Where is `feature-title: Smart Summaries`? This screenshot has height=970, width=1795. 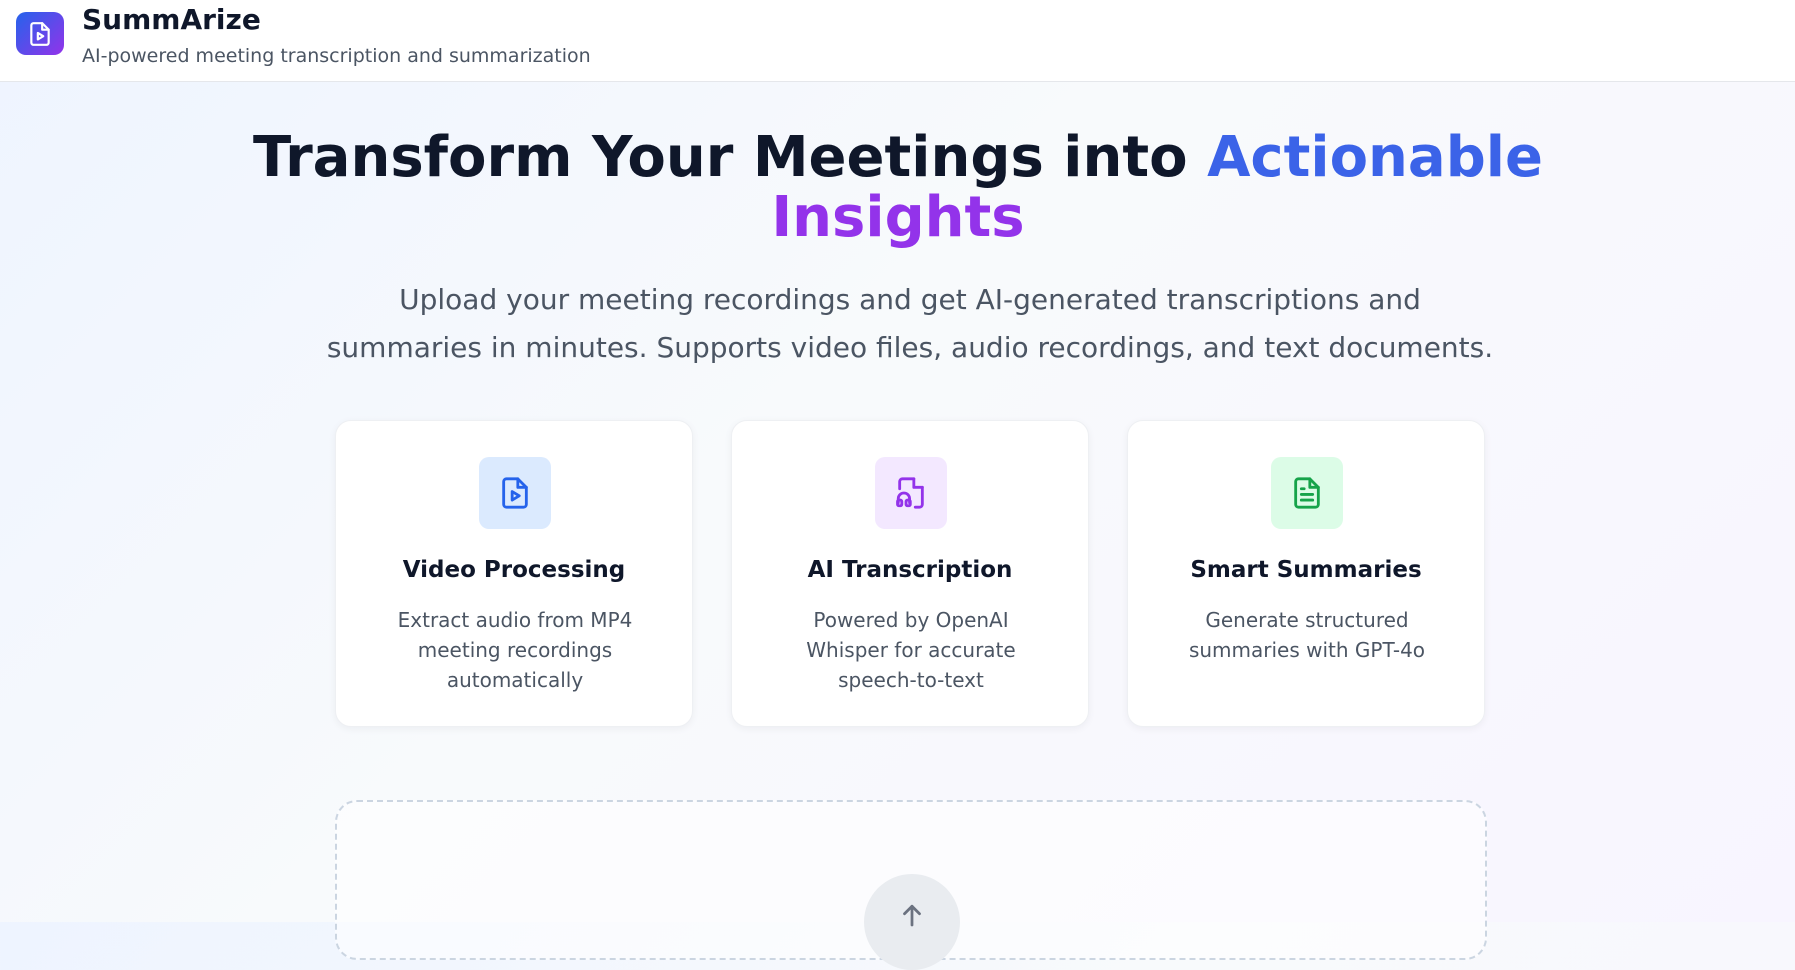 feature-title: Smart Summaries is located at coordinates (1306, 570).